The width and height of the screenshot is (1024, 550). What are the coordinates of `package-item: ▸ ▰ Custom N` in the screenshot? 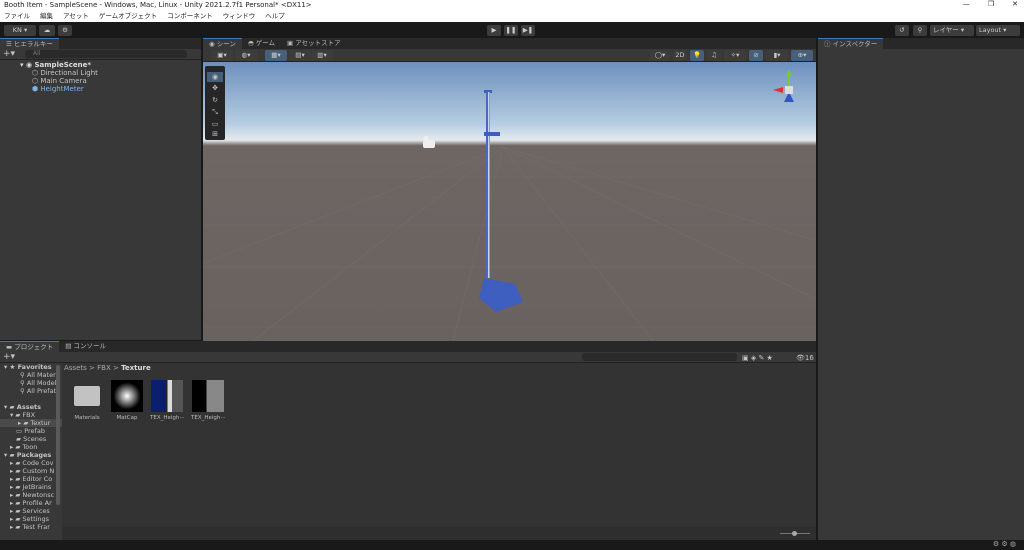 It's located at (32, 471).